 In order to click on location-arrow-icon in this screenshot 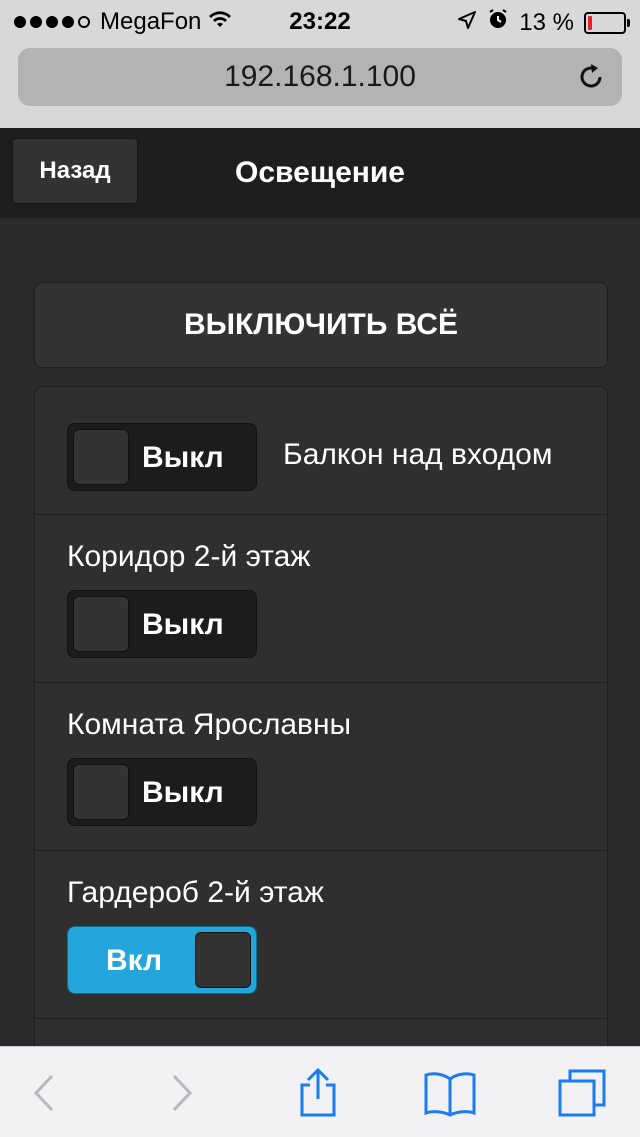, I will do `click(467, 23)`.